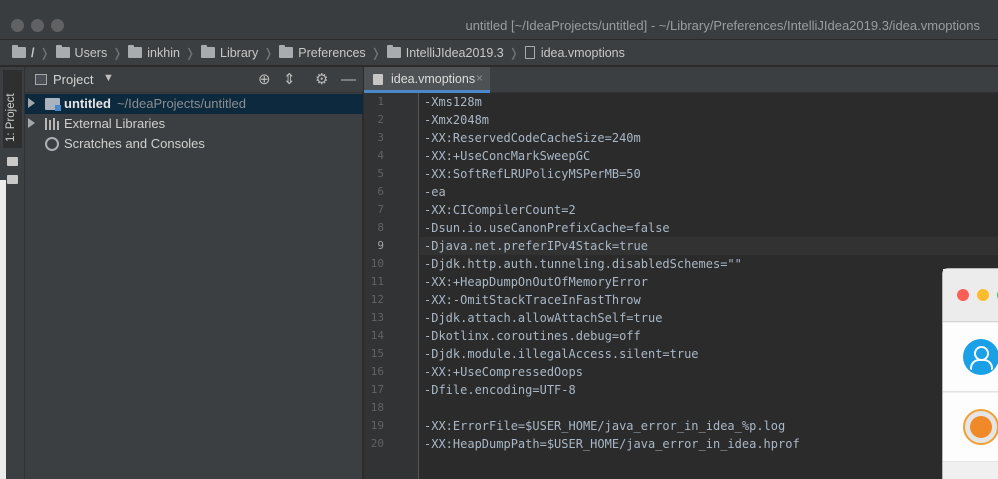  What do you see at coordinates (194, 124) in the screenshot?
I see `tree-item: External Libraries` at bounding box center [194, 124].